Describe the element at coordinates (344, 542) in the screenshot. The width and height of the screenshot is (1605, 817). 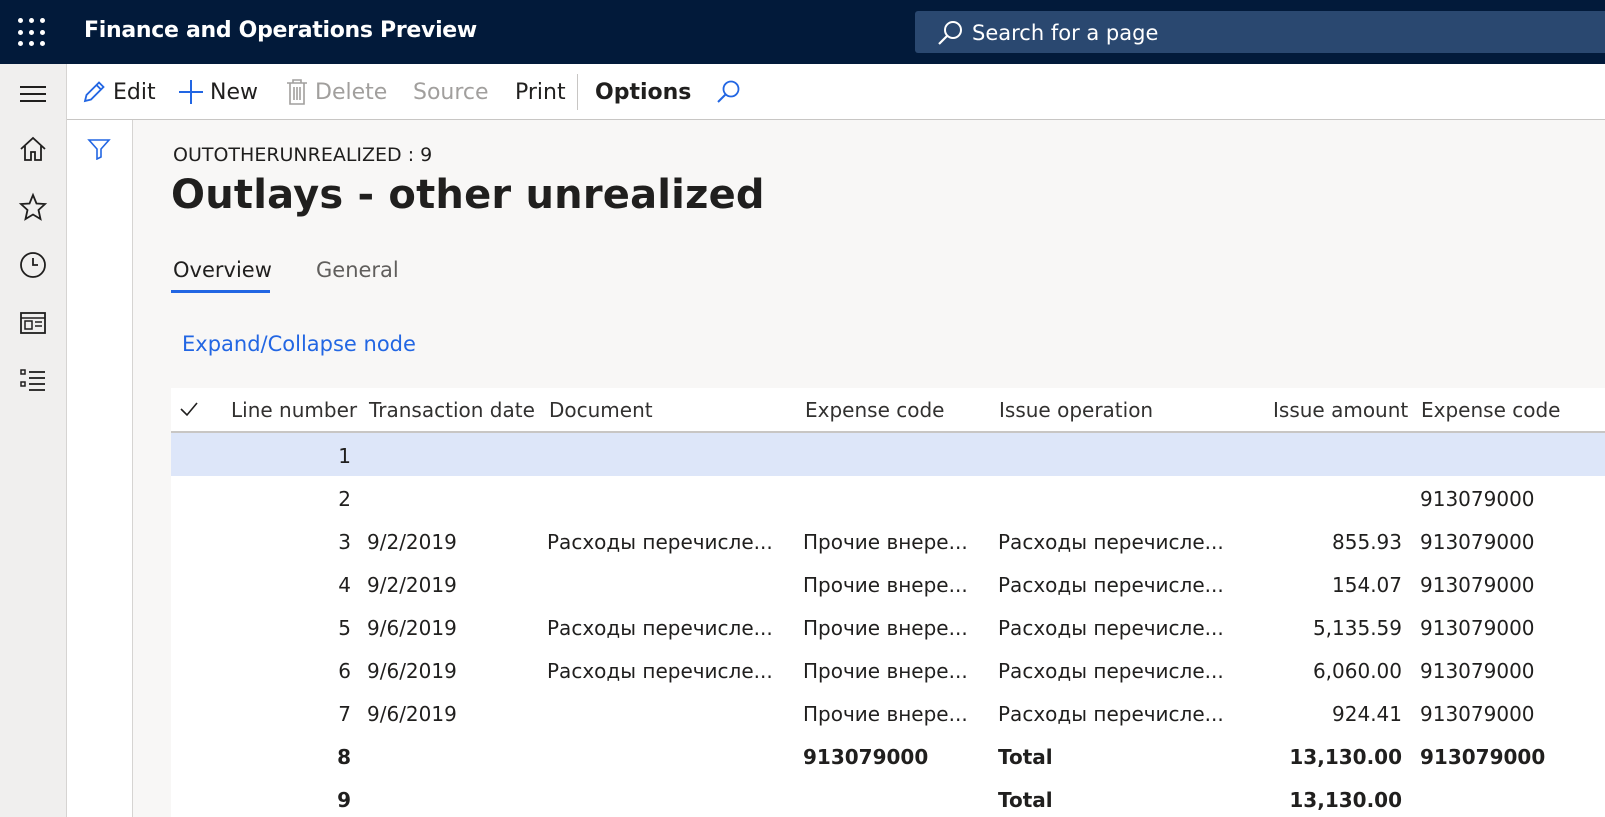
I see `cell-line-number: 3` at that location.